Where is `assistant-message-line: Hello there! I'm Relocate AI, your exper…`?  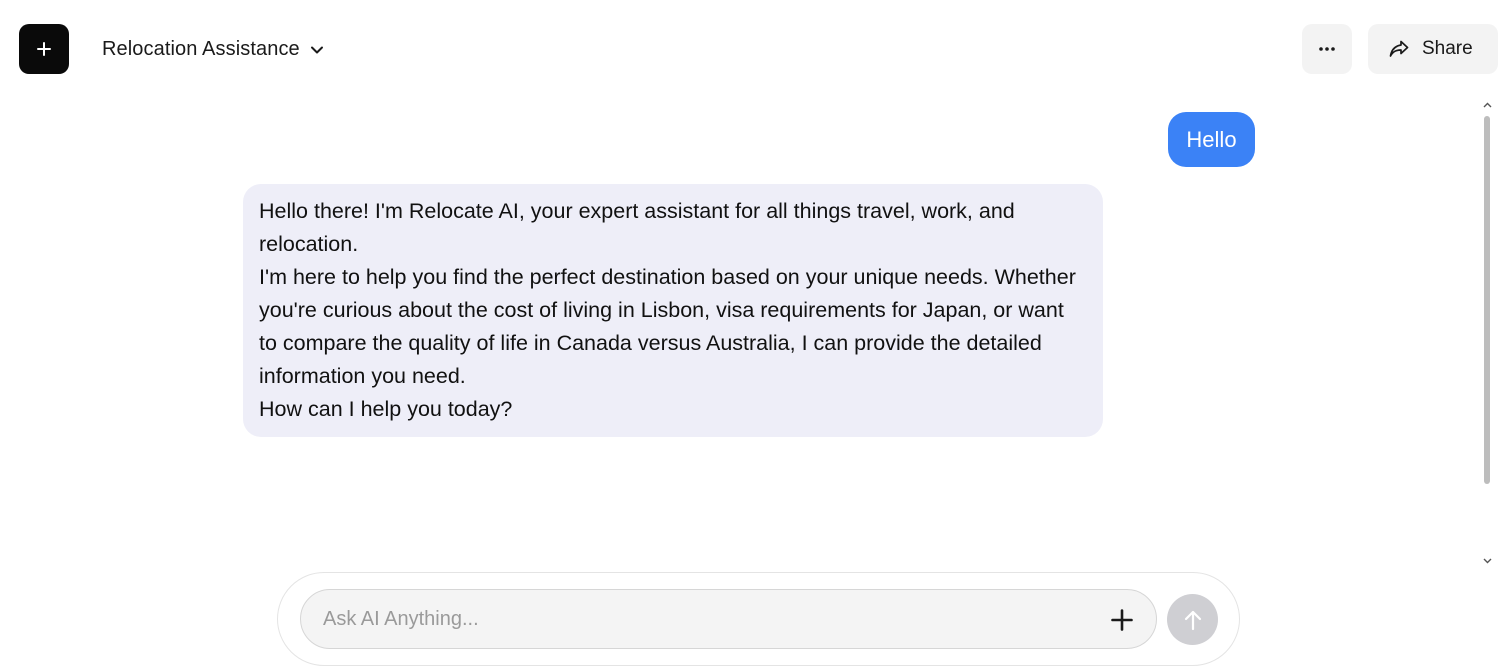 assistant-message-line: Hello there! I'm Relocate AI, your exper… is located at coordinates (637, 227).